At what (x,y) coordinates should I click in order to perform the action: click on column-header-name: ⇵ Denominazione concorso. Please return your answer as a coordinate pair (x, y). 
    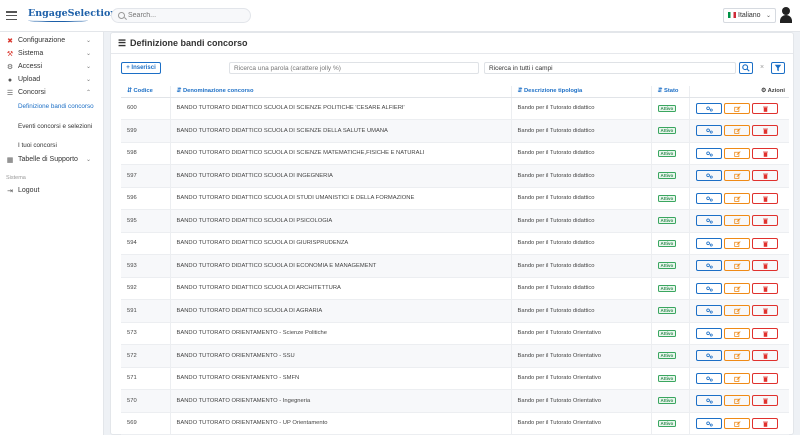
    Looking at the image, I should click on (340, 92).